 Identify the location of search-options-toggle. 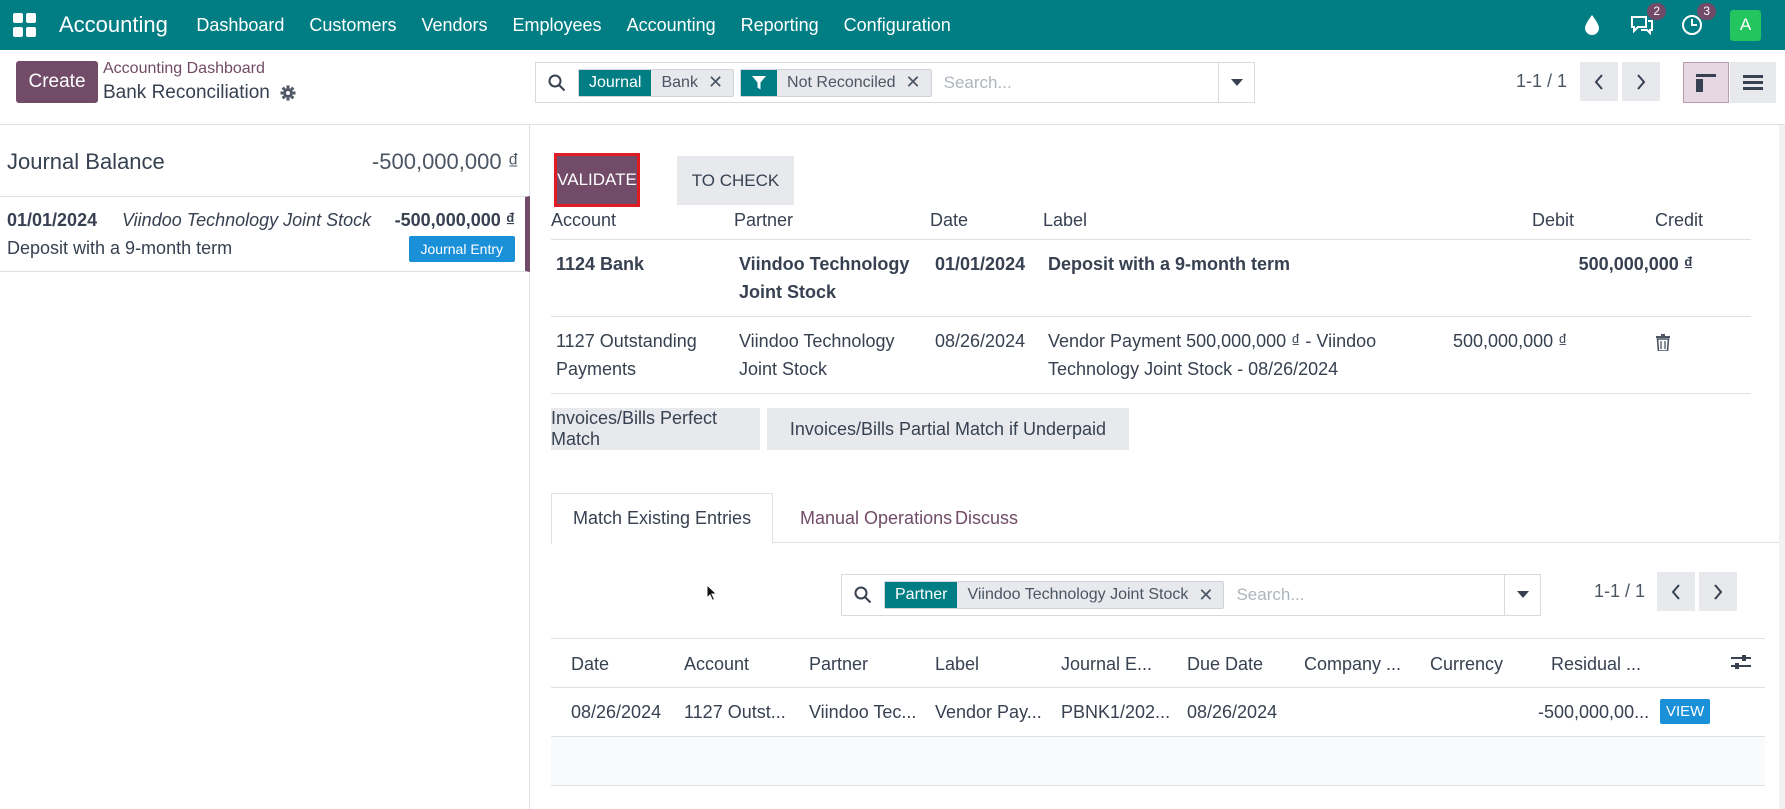
(1236, 82).